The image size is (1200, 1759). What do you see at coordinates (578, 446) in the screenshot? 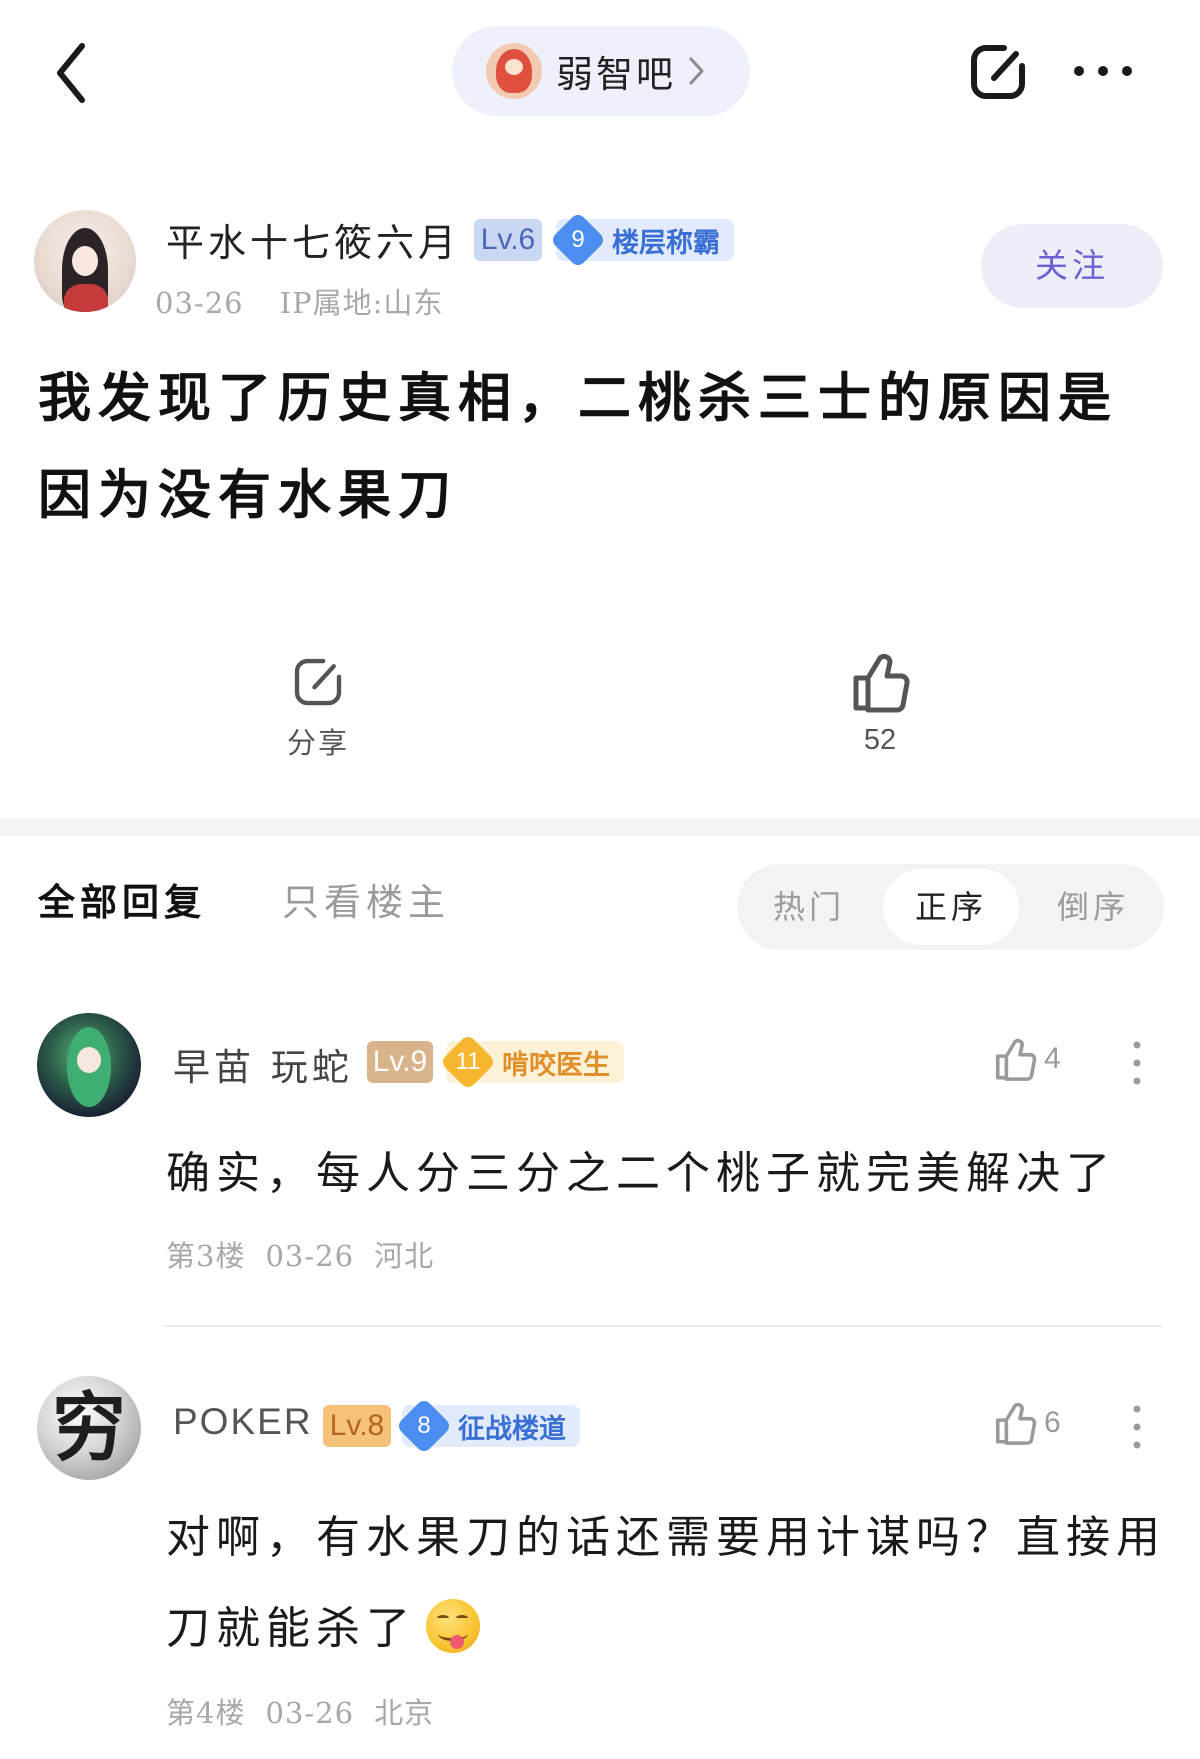
I see `post-title: 我发现了历史真相，二桃杀三士的原因是因为没有水果刀` at bounding box center [578, 446].